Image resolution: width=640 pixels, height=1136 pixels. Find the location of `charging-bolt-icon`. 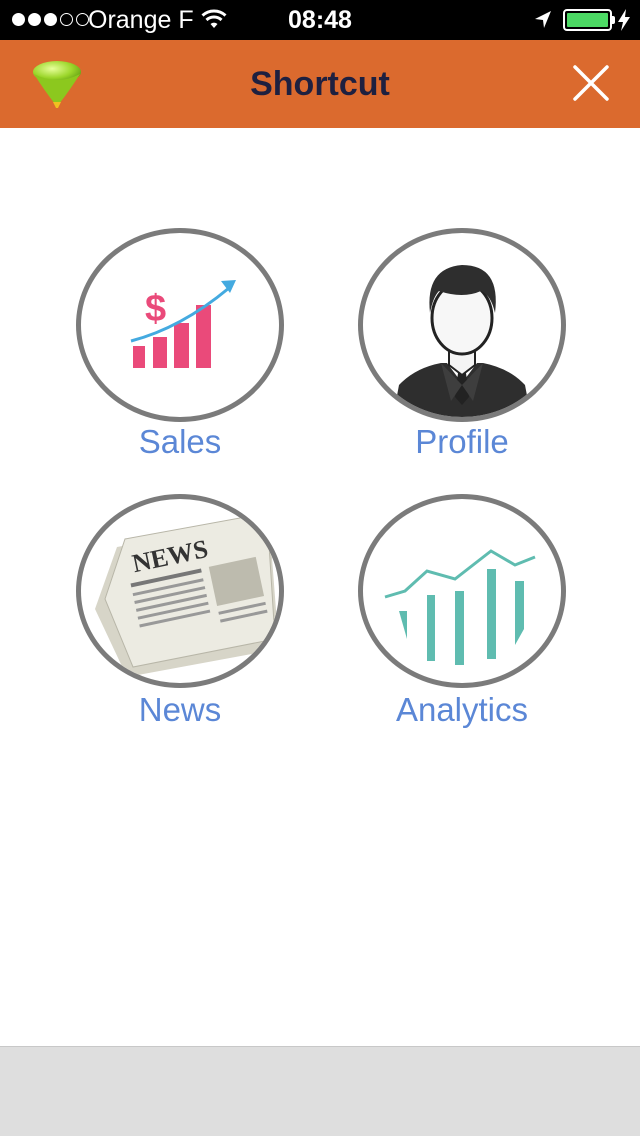

charging-bolt-icon is located at coordinates (624, 20).